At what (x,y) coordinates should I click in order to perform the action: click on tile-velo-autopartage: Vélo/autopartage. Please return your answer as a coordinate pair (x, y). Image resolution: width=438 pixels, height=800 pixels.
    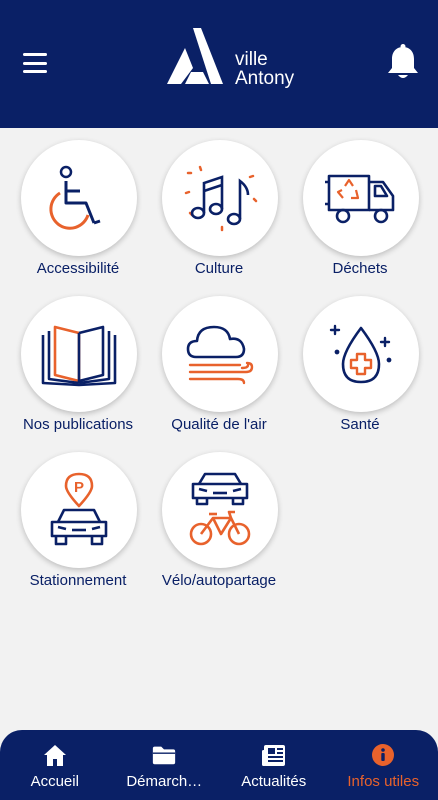
    Looking at the image, I should click on (219, 515).